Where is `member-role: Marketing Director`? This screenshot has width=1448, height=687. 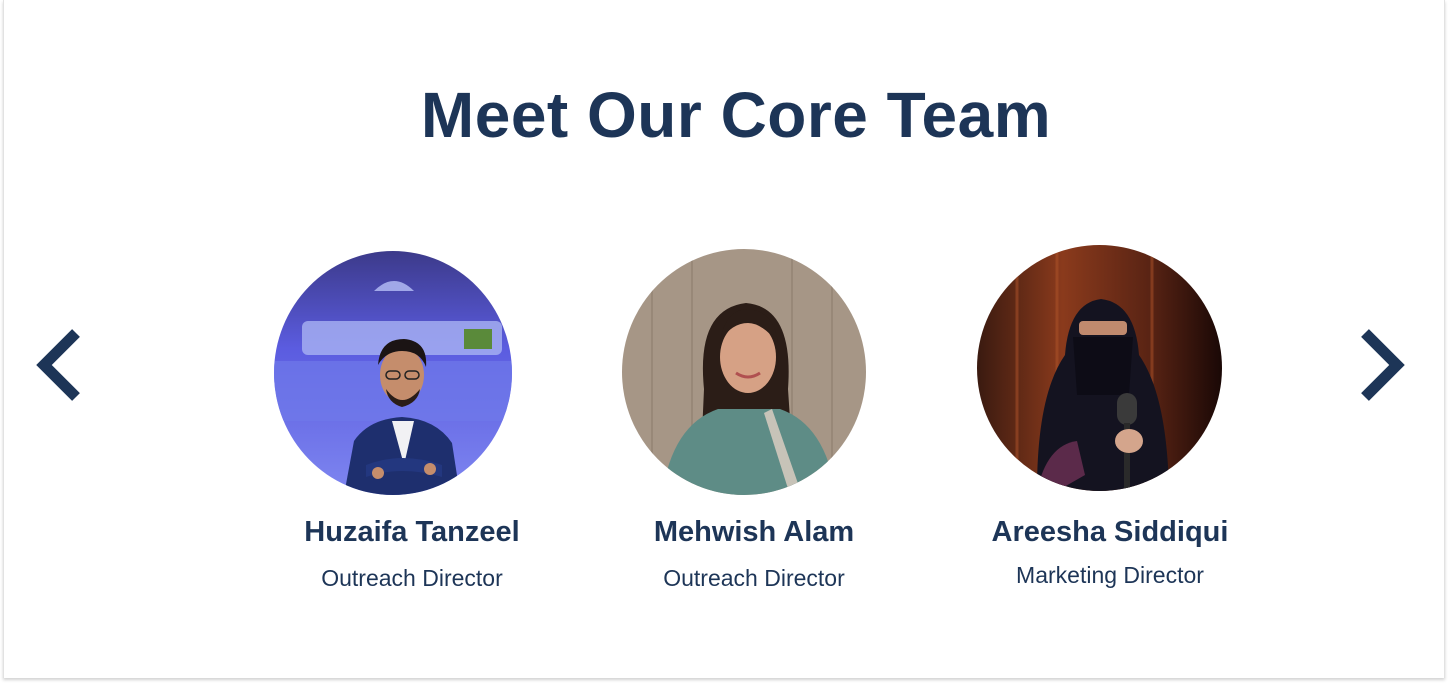 member-role: Marketing Director is located at coordinates (1110, 575).